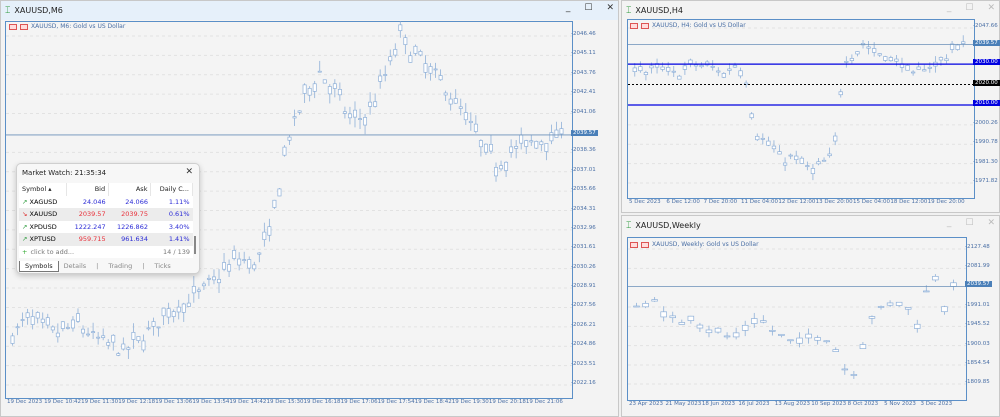 The width and height of the screenshot is (1000, 417). I want to click on tab-trading: Trading, so click(120, 266).